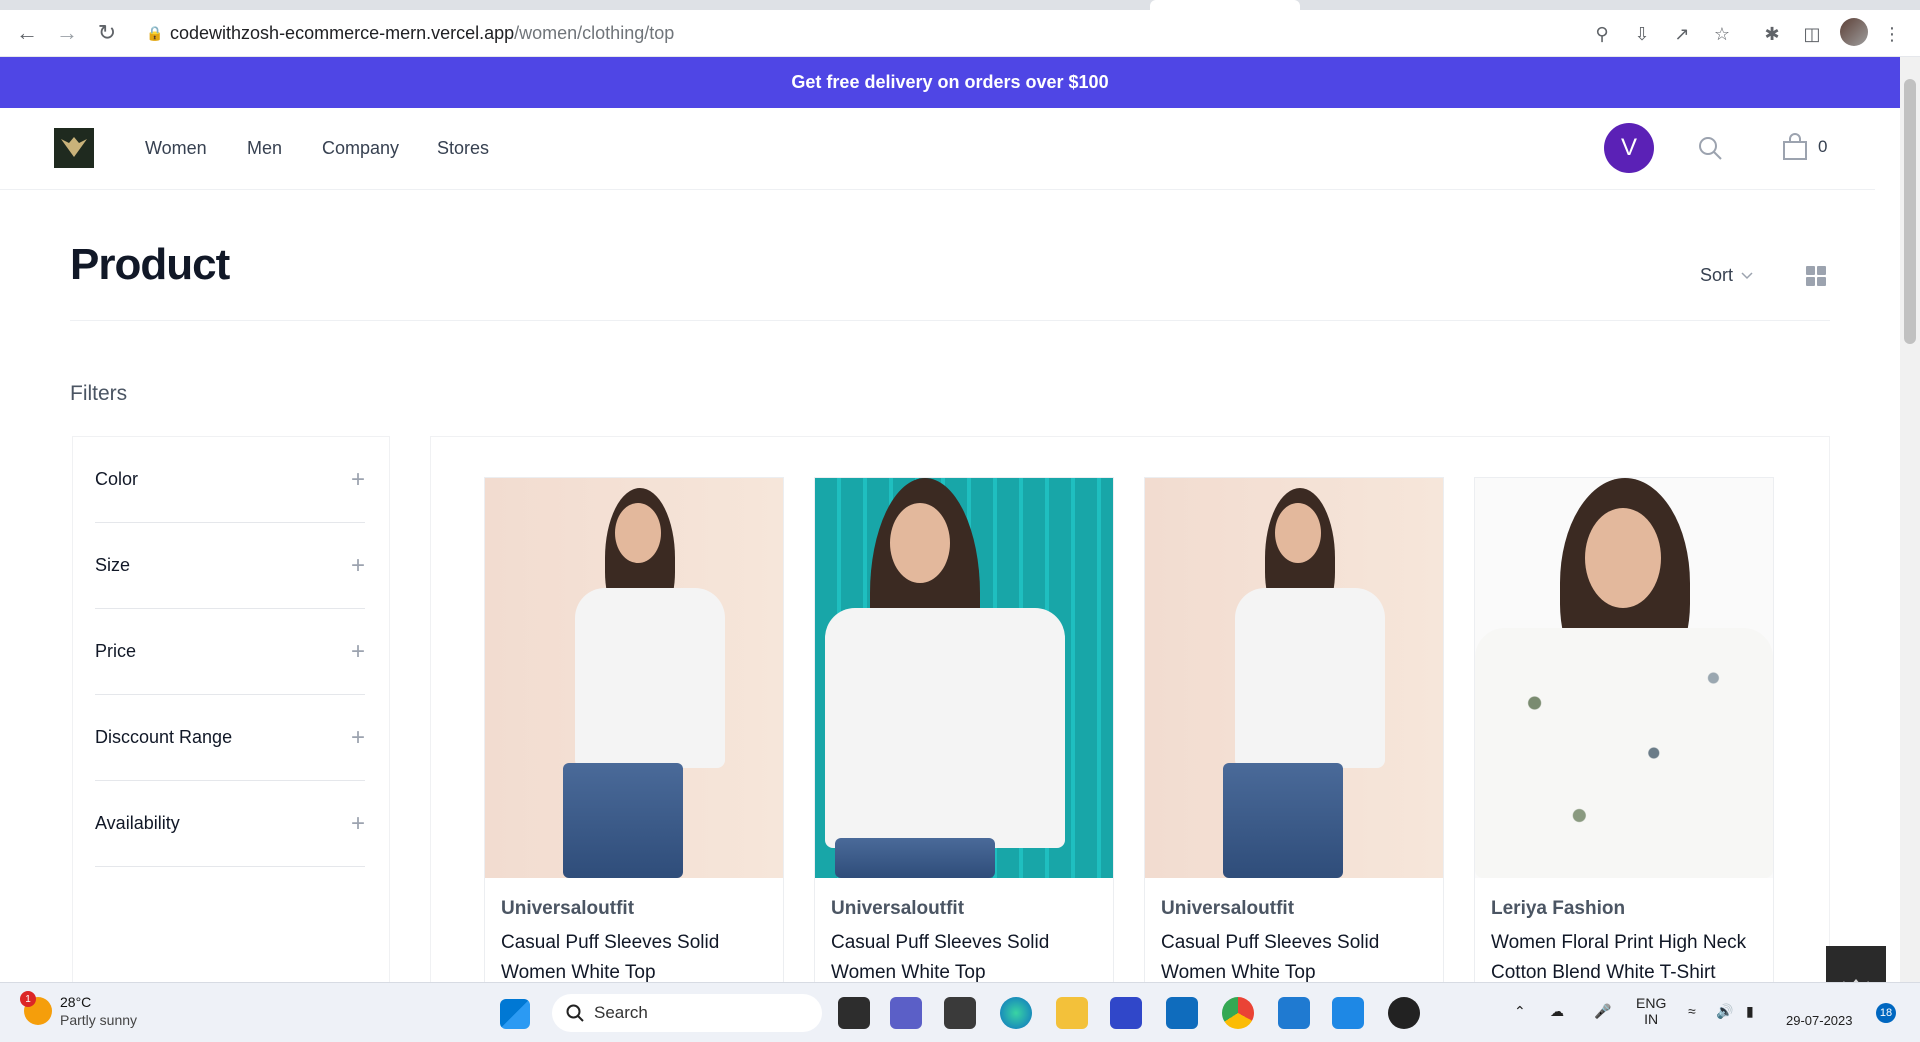 The height and width of the screenshot is (1042, 1920). Describe the element at coordinates (1886, 1013) in the screenshot. I see `notification-count: 18` at that location.